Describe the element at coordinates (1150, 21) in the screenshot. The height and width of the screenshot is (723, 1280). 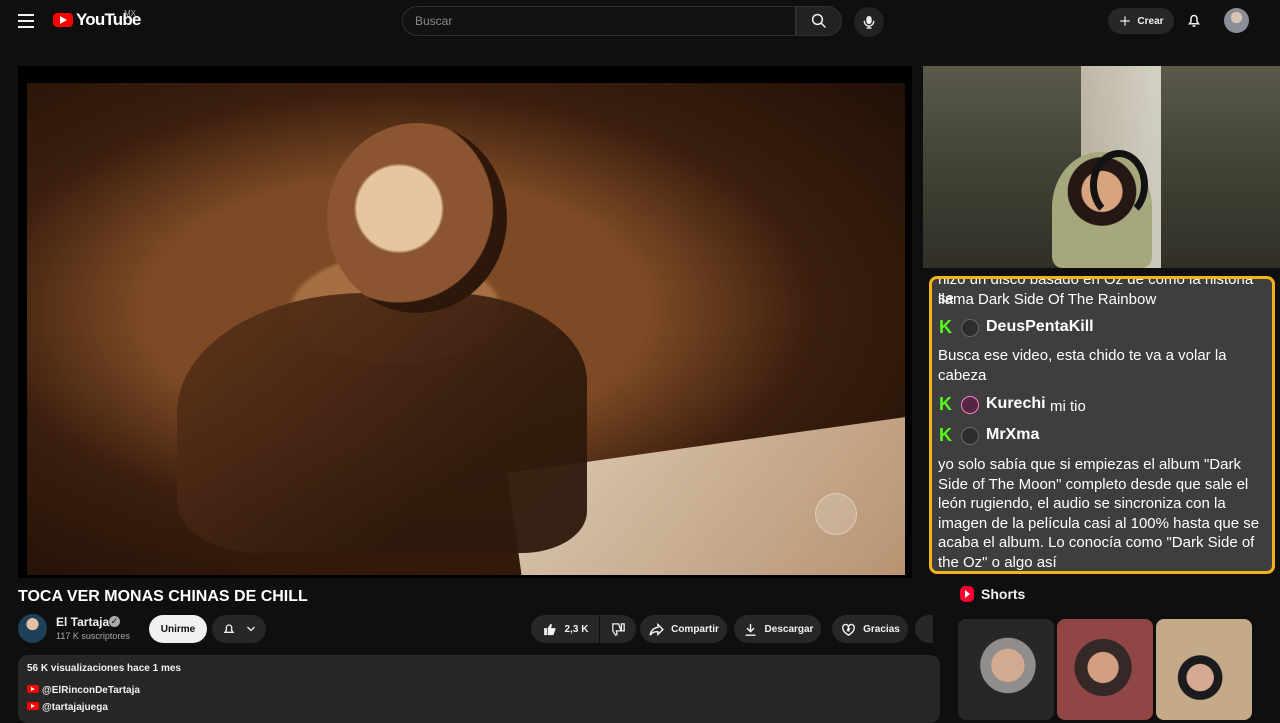
I see `create-label: Crear` at that location.